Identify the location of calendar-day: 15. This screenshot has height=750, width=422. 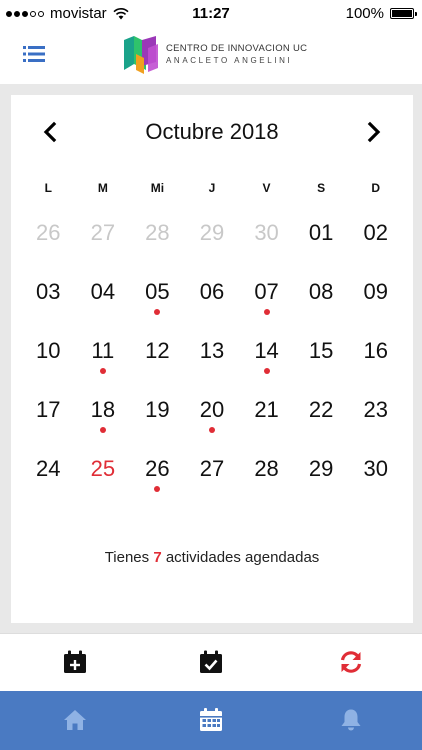
(321, 367).